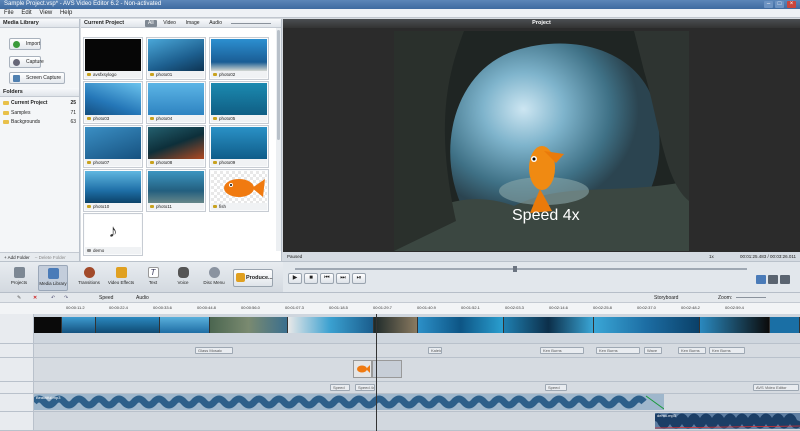  Describe the element at coordinates (773, 279) in the screenshot. I see `fullscreen-icon` at that location.